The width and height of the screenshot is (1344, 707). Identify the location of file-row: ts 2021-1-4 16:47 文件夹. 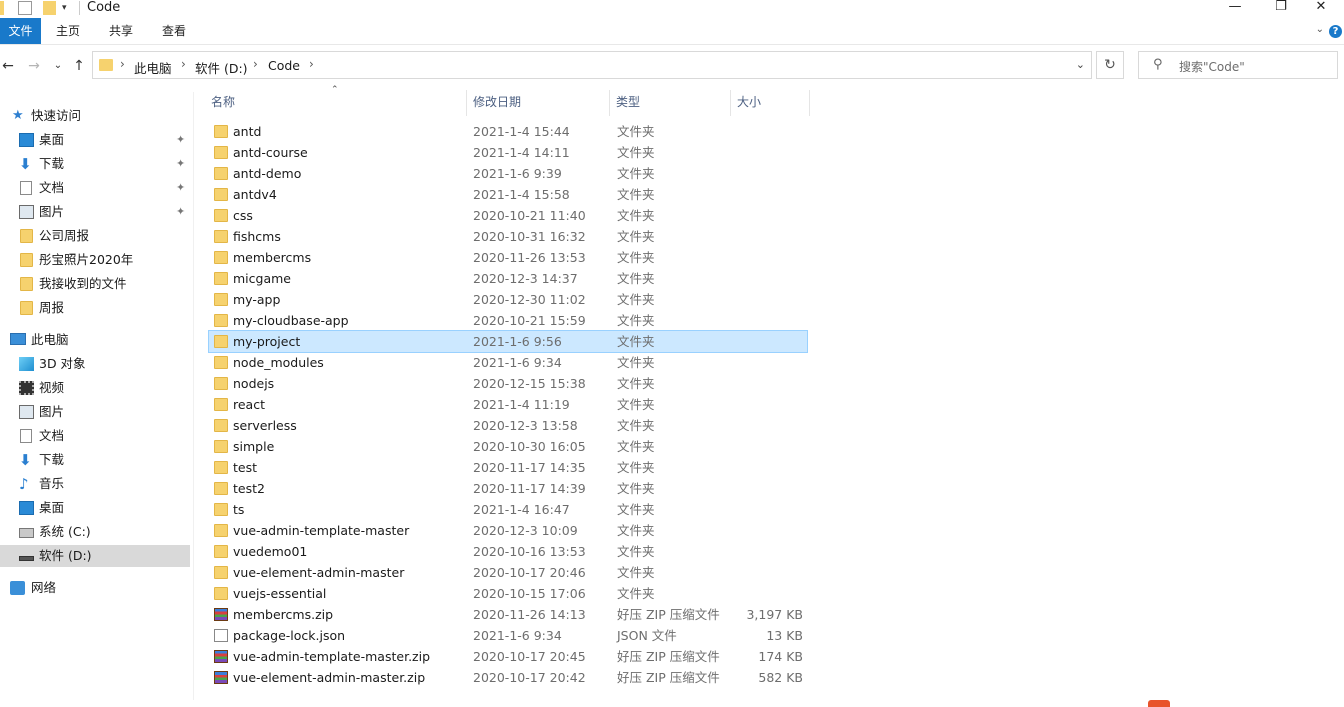
(508, 509).